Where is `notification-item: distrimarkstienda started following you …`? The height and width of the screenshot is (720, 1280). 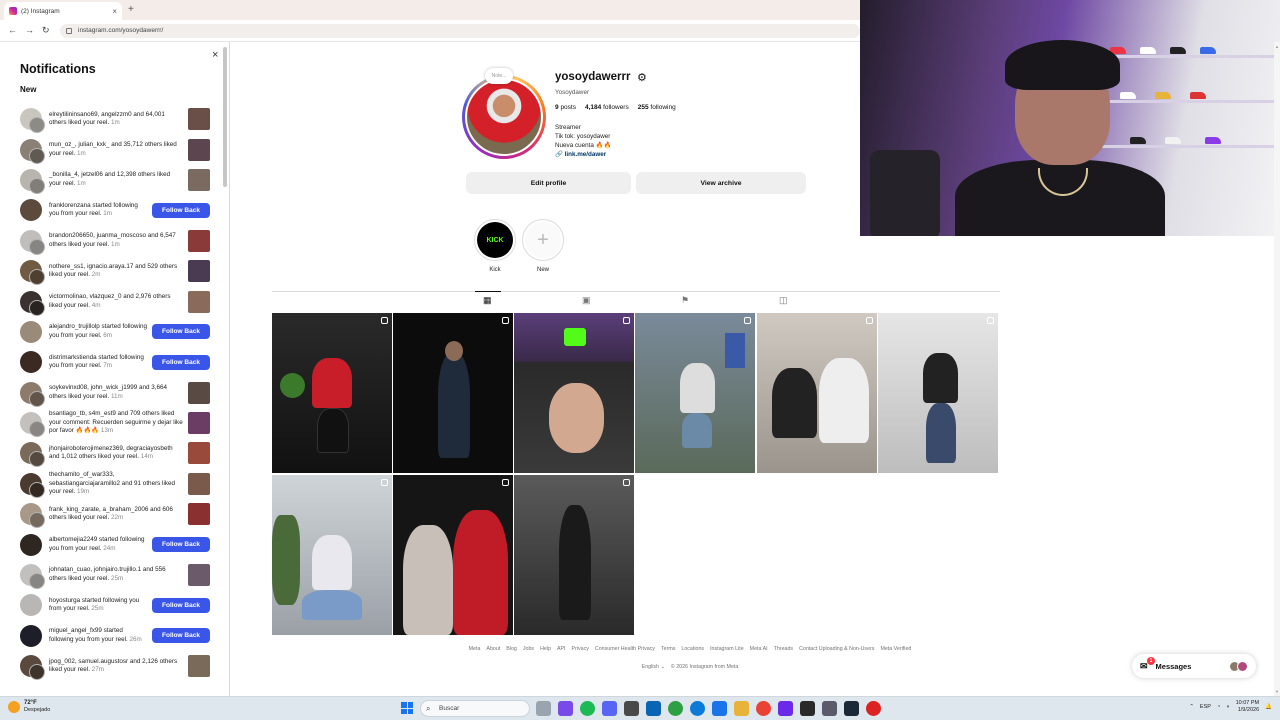 notification-item: distrimarkstienda started following you … is located at coordinates (115, 362).